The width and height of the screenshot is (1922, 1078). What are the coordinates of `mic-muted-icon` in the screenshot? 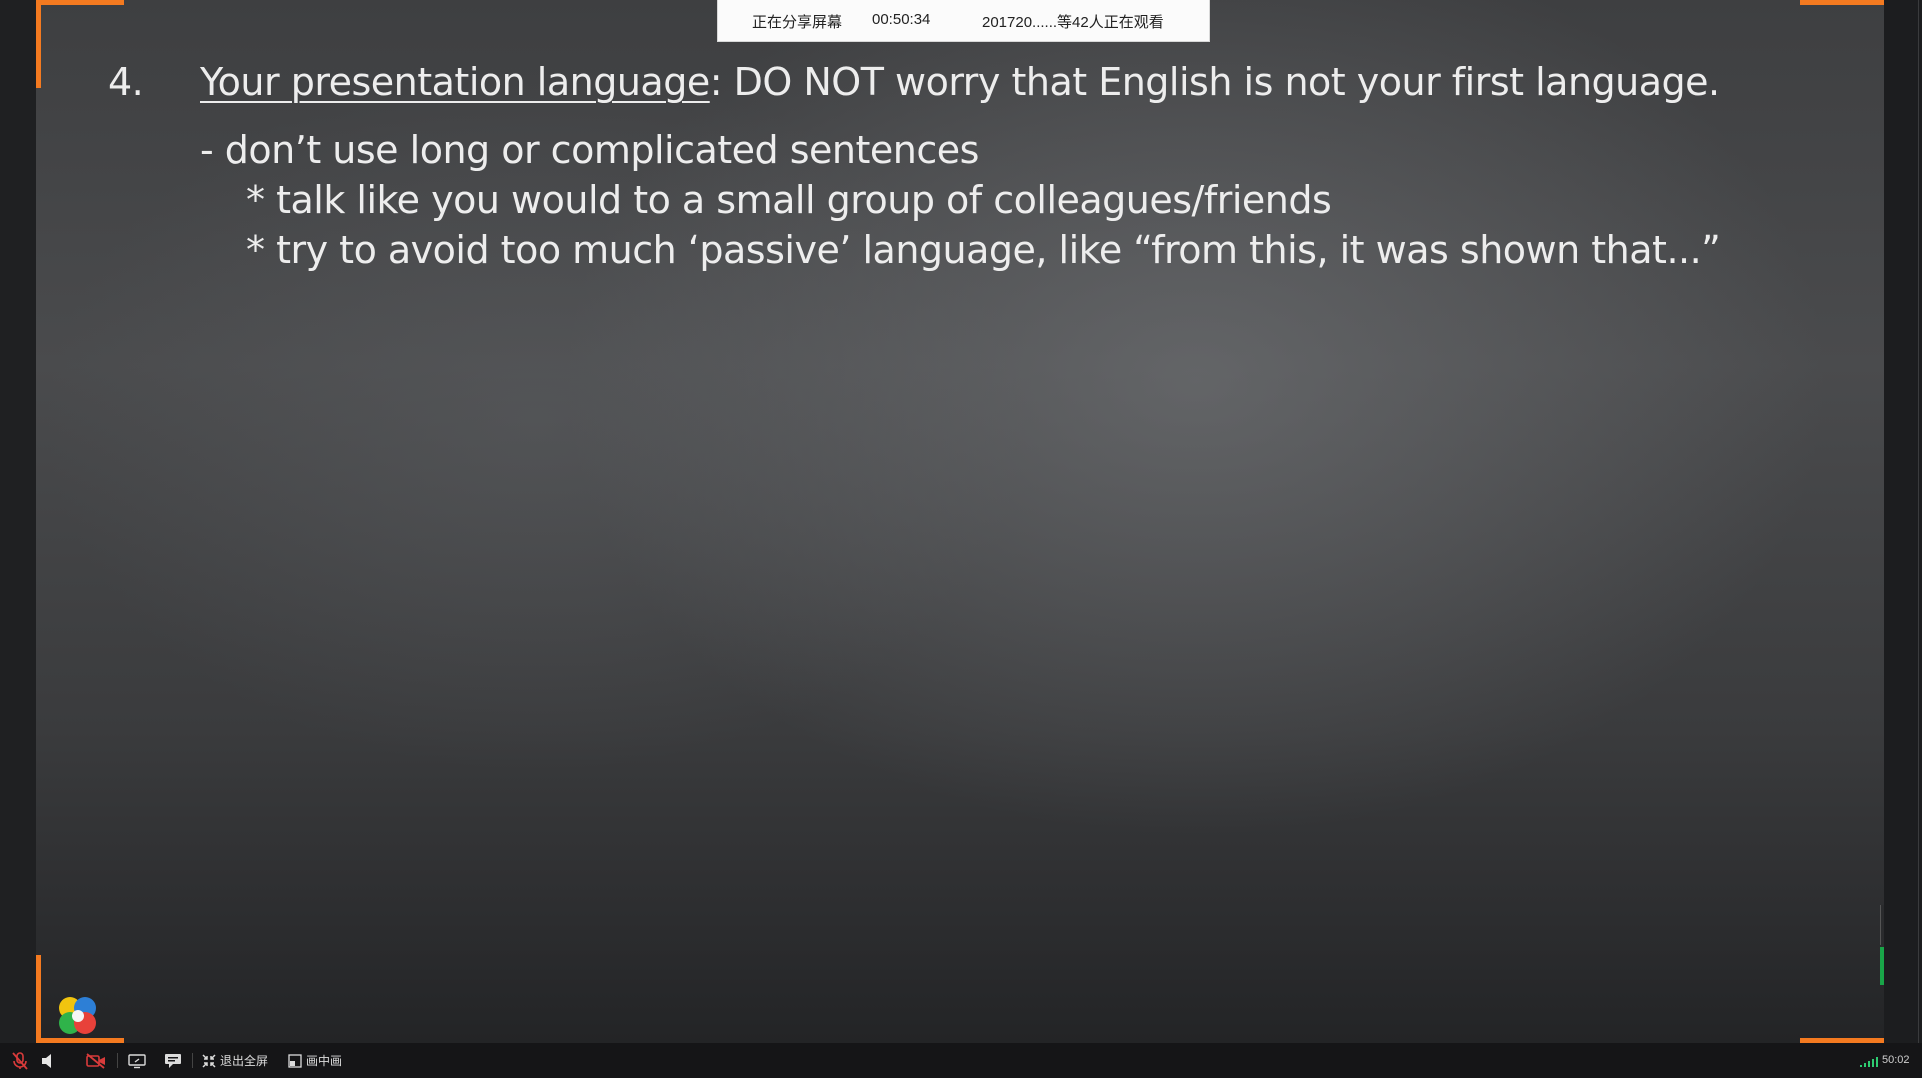 It's located at (20, 1060).